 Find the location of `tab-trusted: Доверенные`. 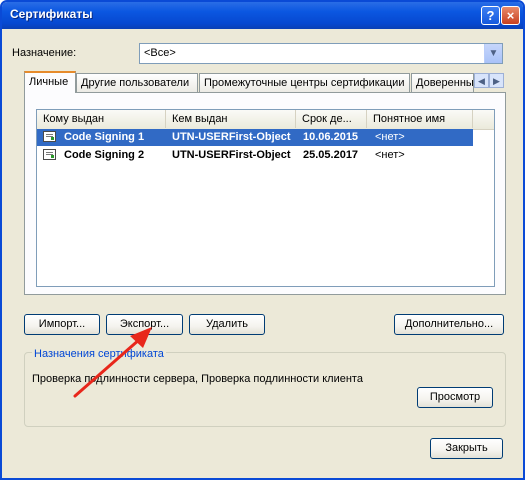

tab-trusted: Доверенные is located at coordinates (442, 82).